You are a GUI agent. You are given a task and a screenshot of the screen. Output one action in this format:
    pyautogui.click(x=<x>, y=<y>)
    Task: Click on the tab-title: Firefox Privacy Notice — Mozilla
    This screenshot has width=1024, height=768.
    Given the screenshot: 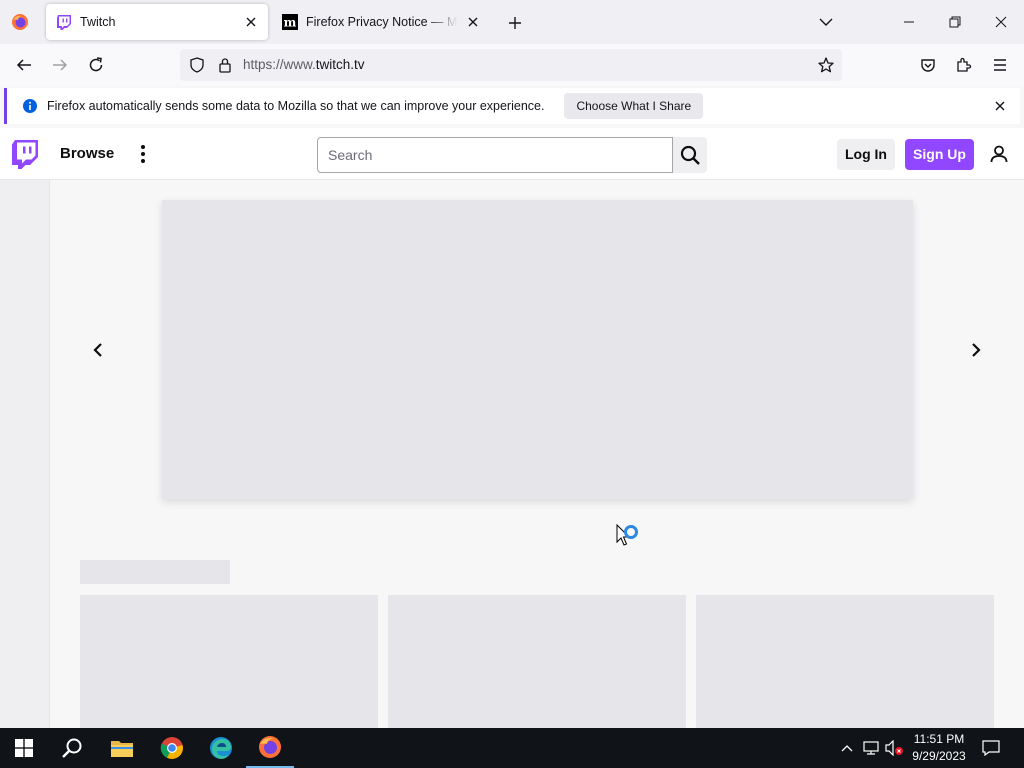 What is the action you would take?
    pyautogui.click(x=382, y=22)
    